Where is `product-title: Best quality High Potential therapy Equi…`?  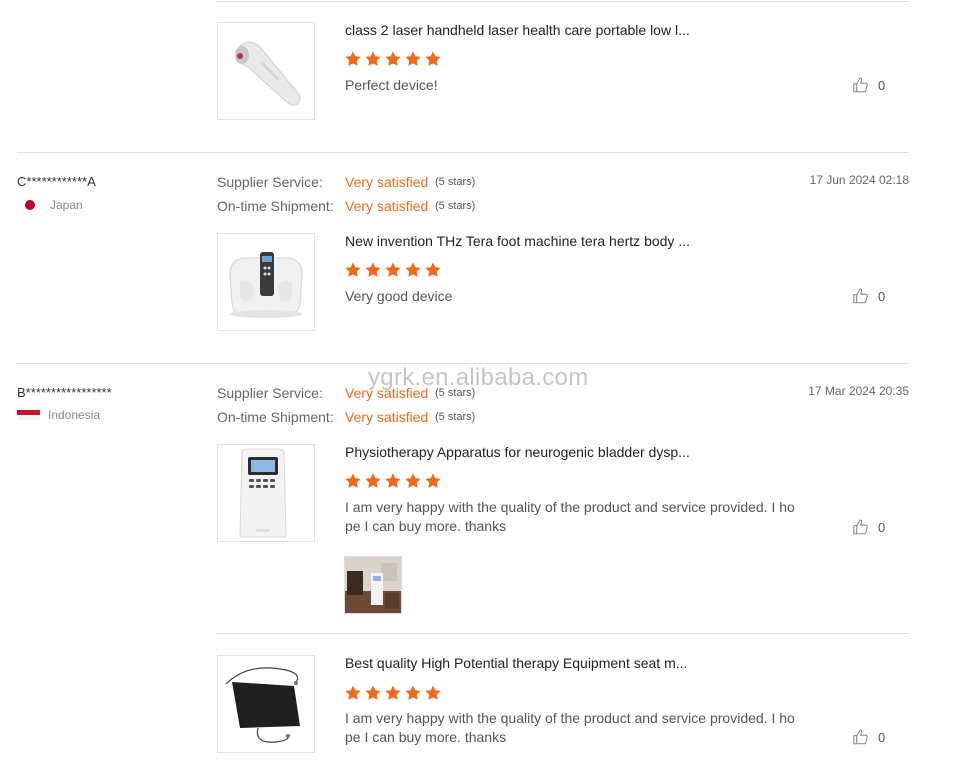
product-title: Best quality High Potential therapy Equi… is located at coordinates (516, 663).